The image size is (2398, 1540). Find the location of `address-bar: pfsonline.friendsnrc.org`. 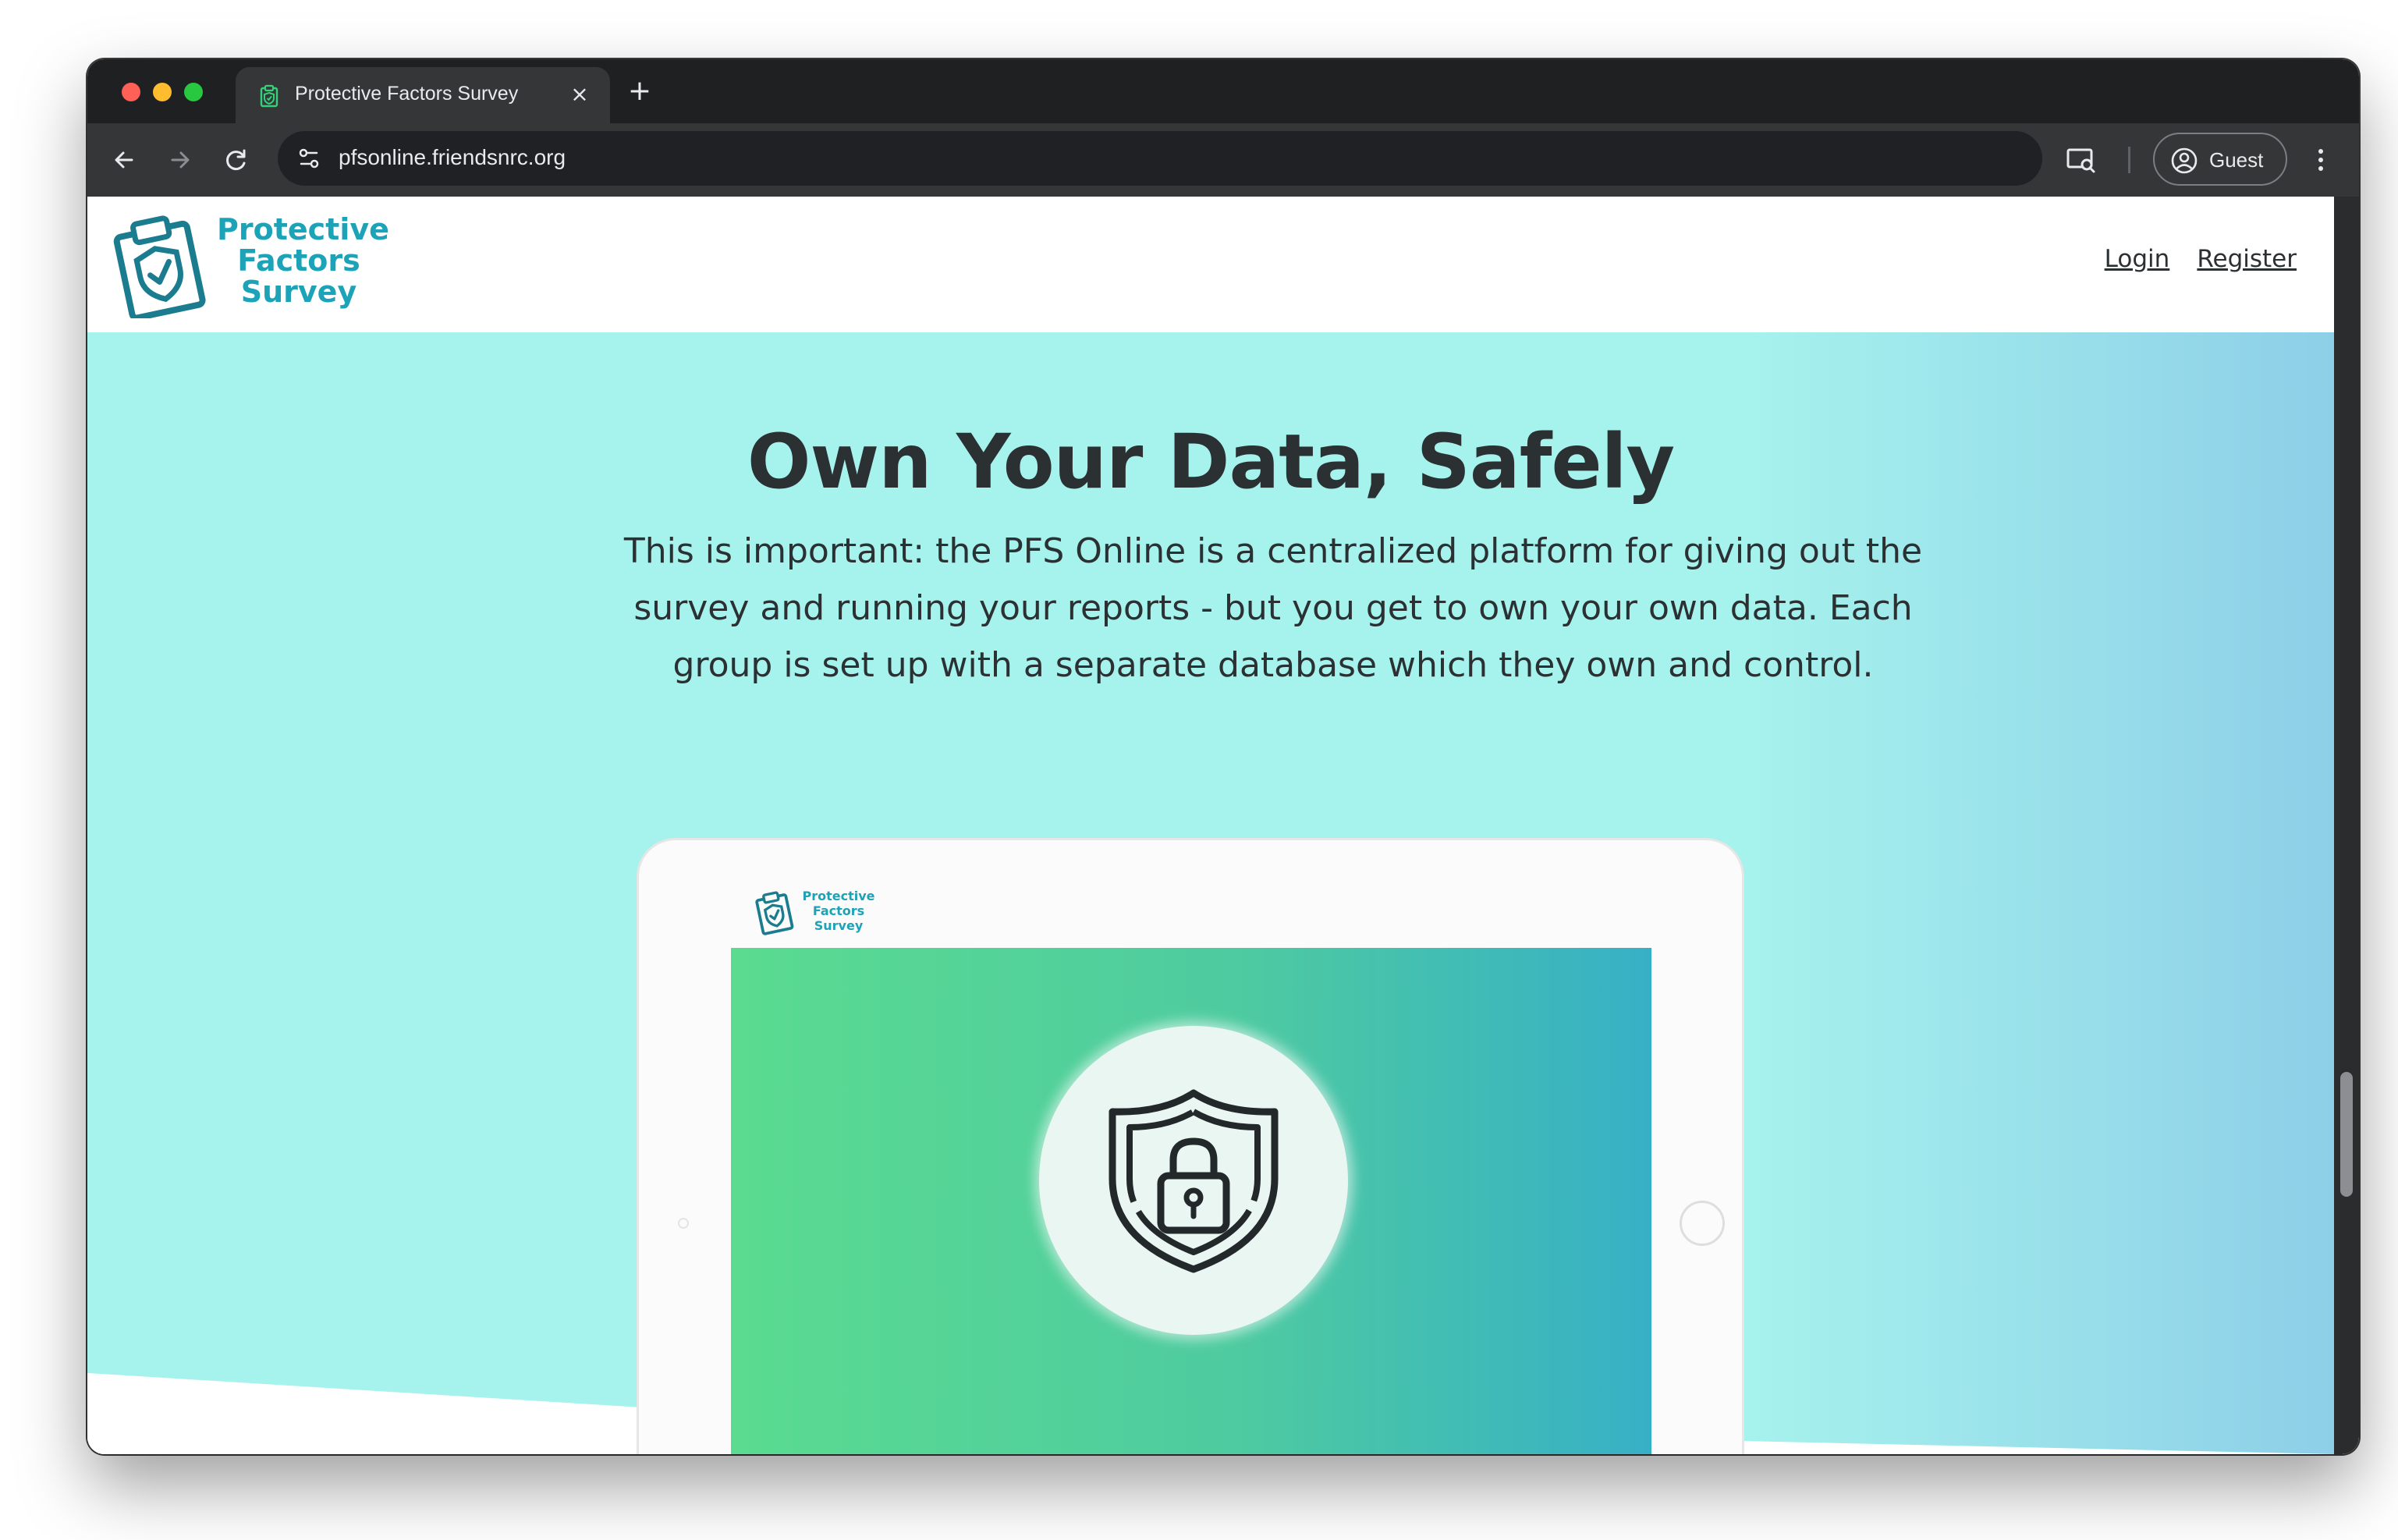

address-bar: pfsonline.friendsnrc.org is located at coordinates (1160, 158).